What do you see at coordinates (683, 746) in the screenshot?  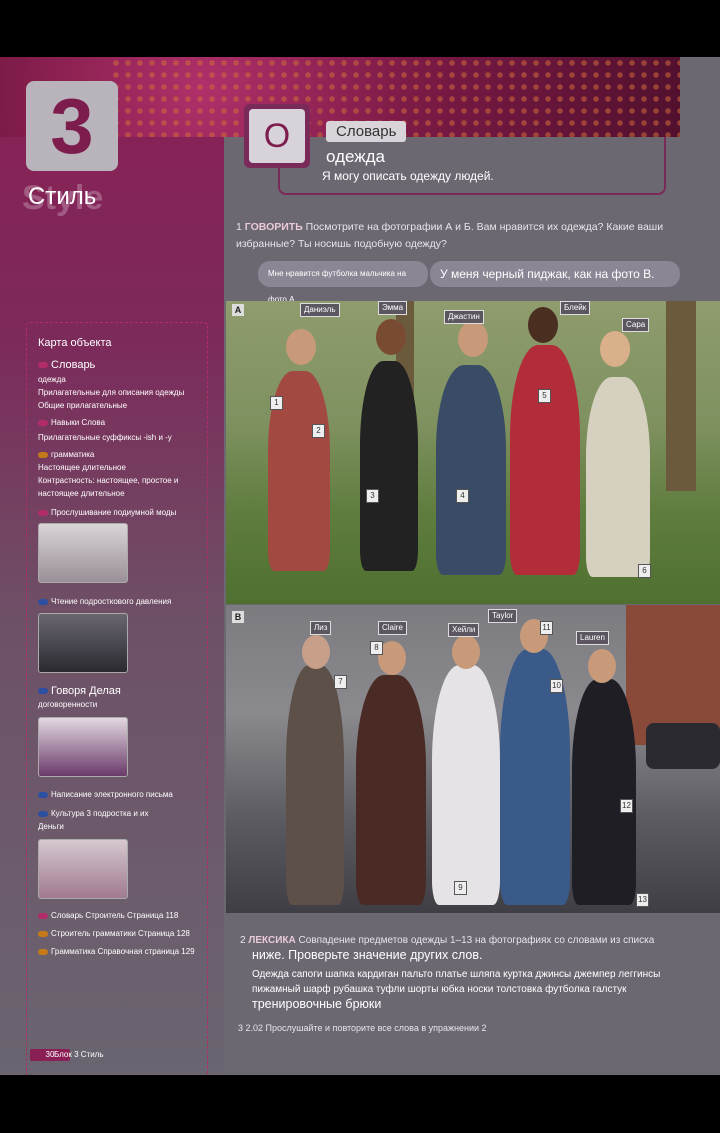 I see `car` at bounding box center [683, 746].